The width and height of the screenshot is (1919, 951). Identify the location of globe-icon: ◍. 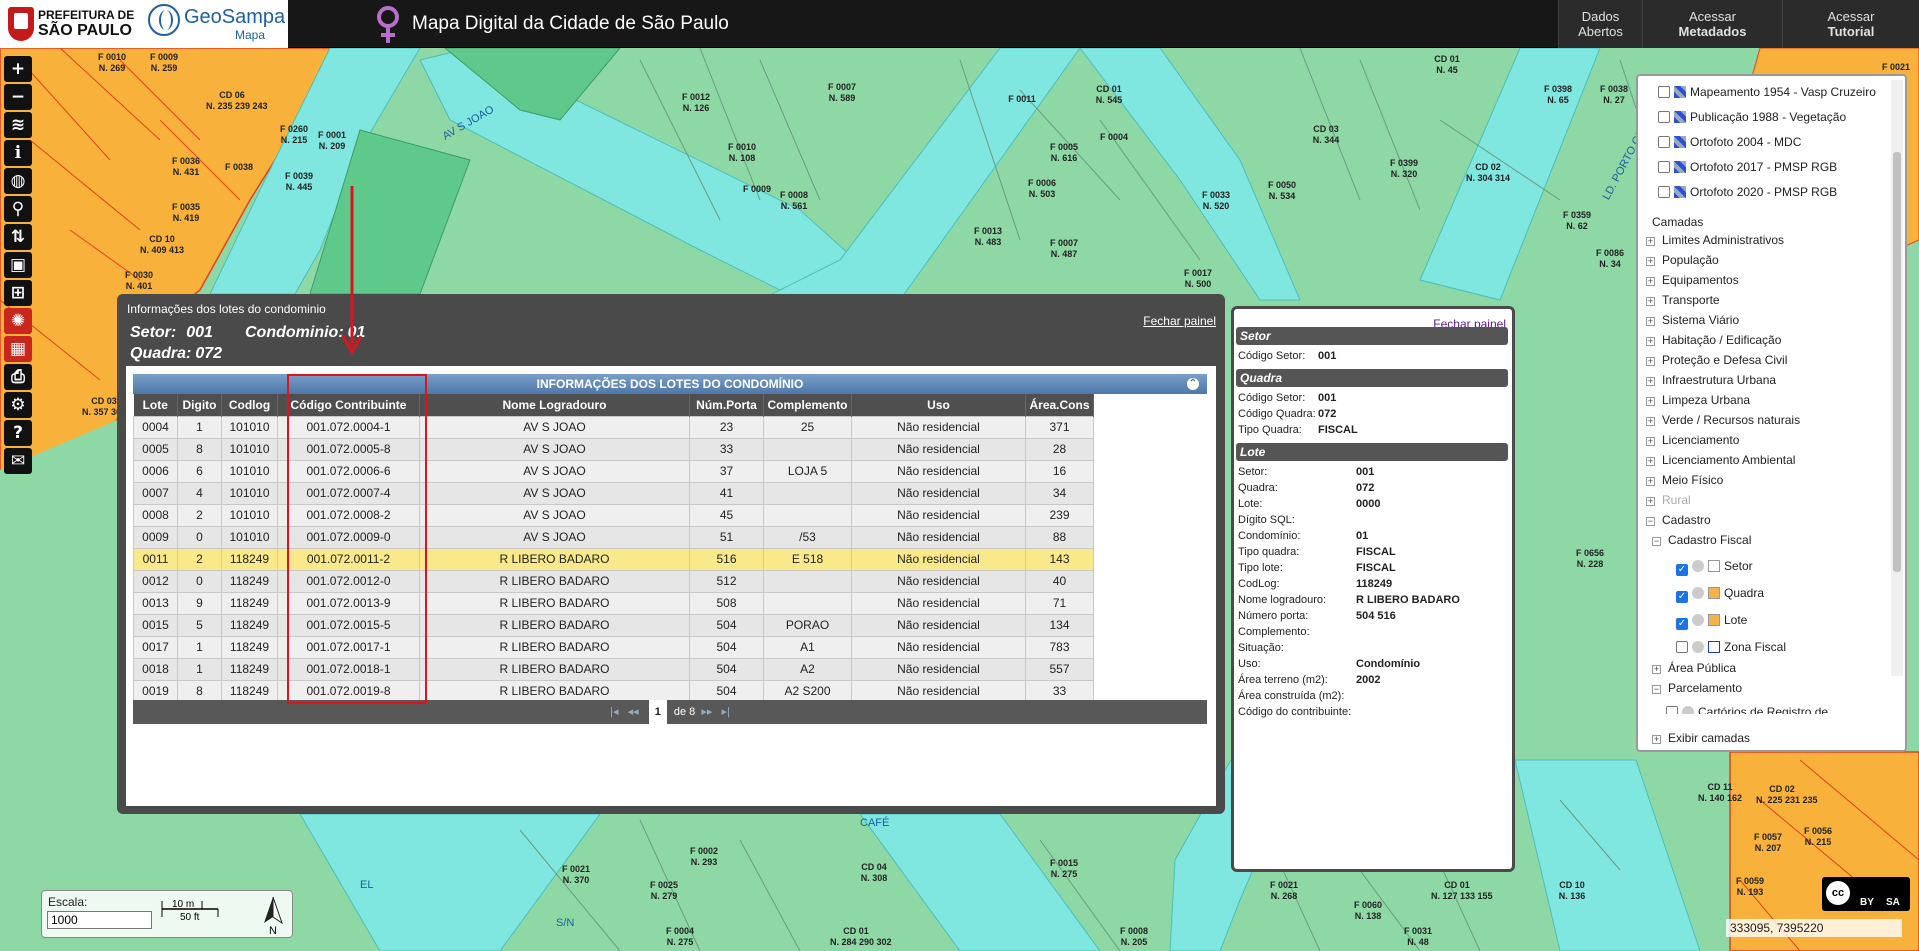
(18, 181).